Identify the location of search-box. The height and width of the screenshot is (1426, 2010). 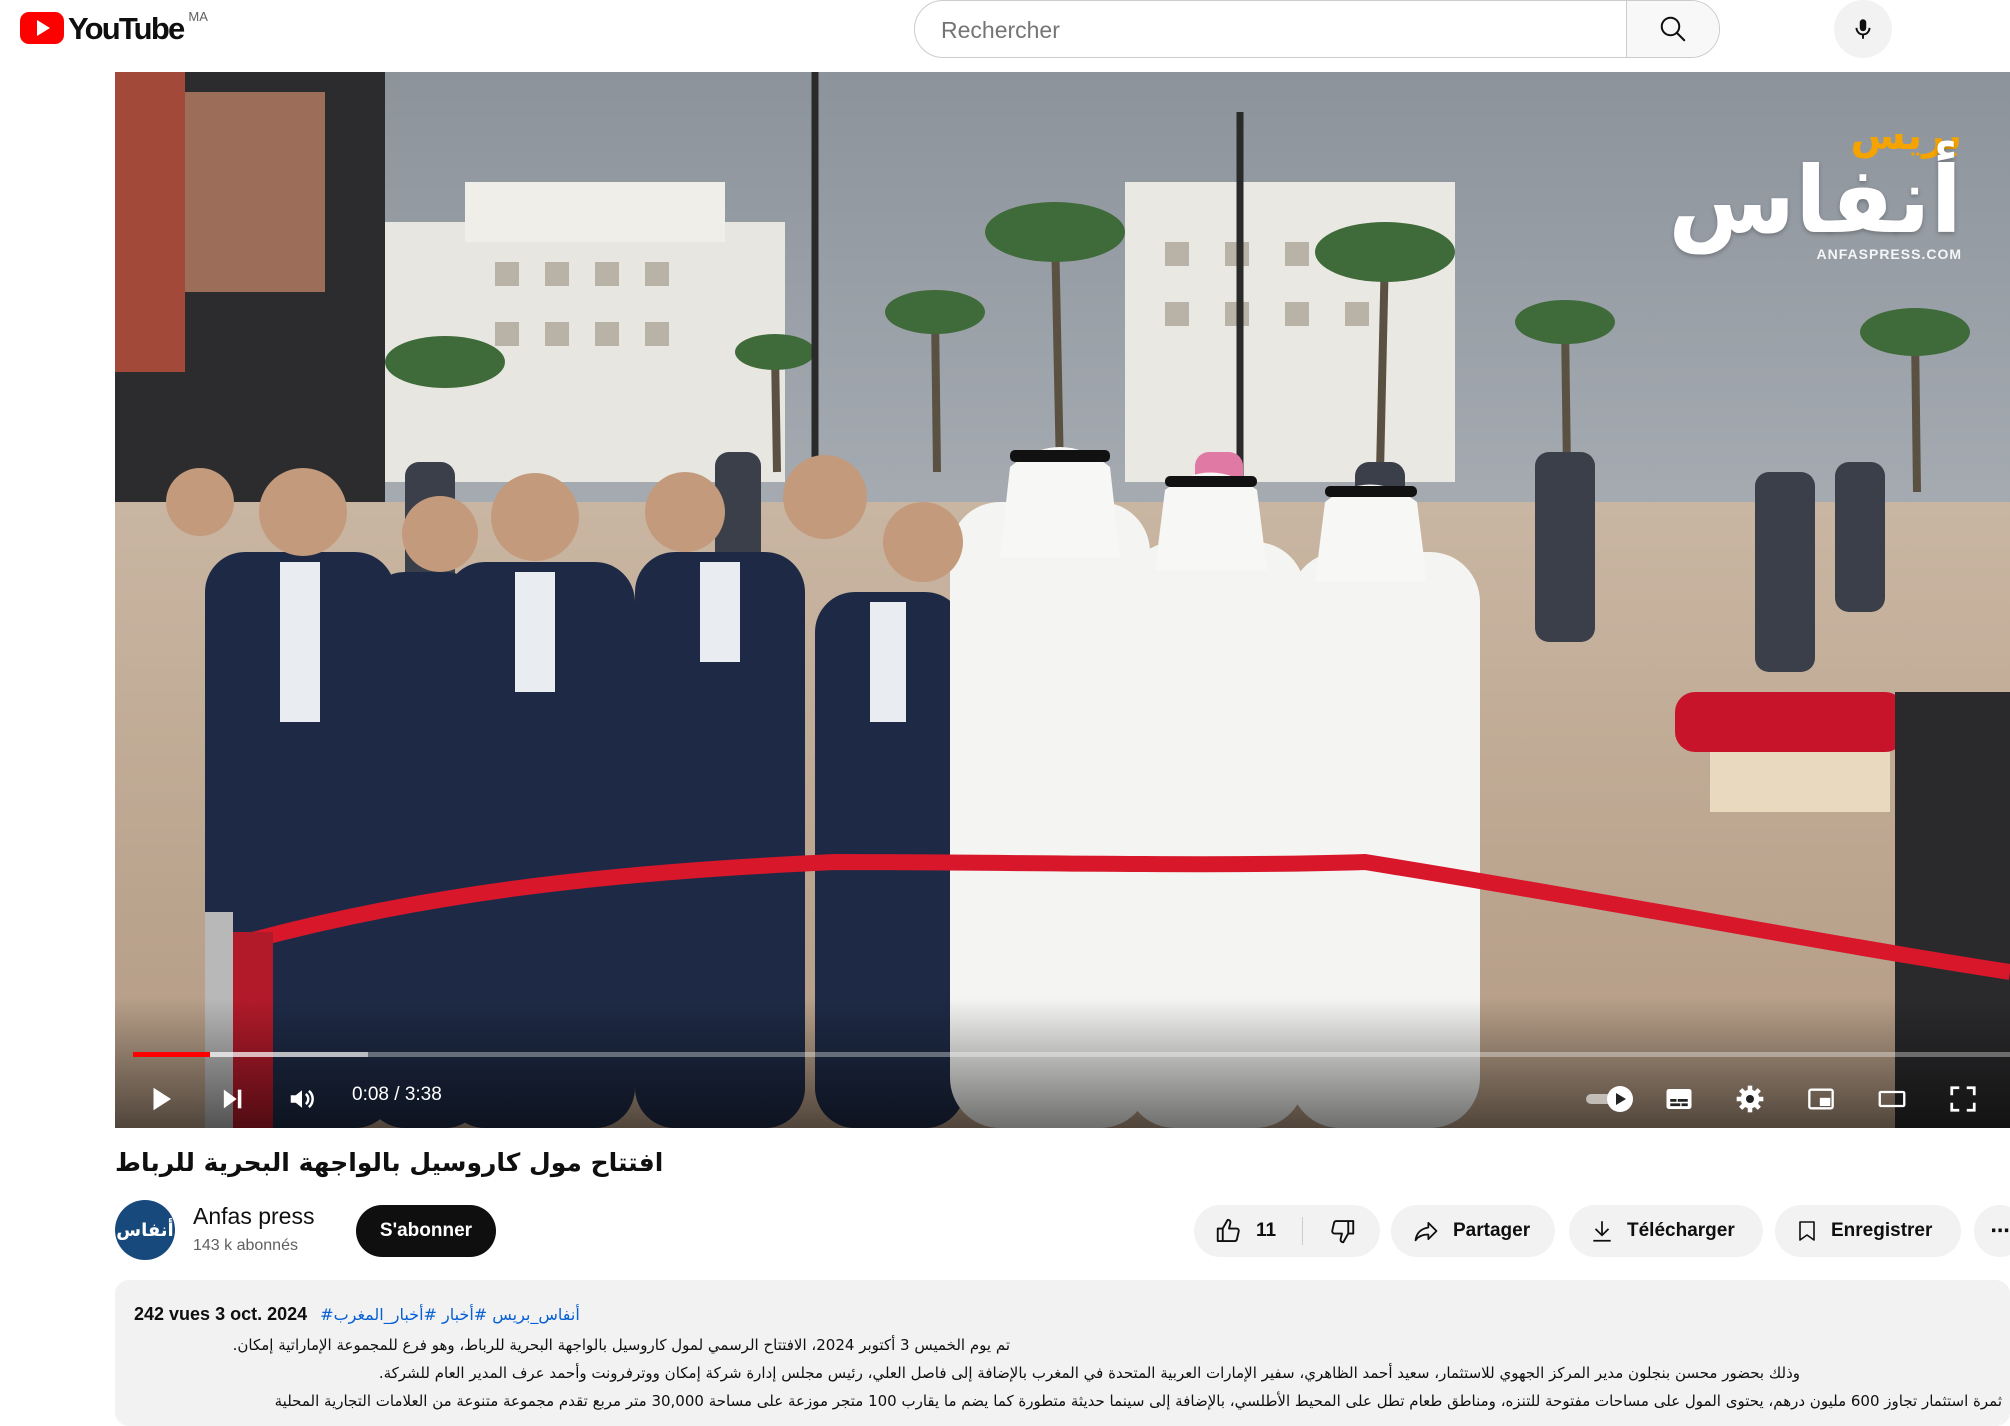
(1317, 29).